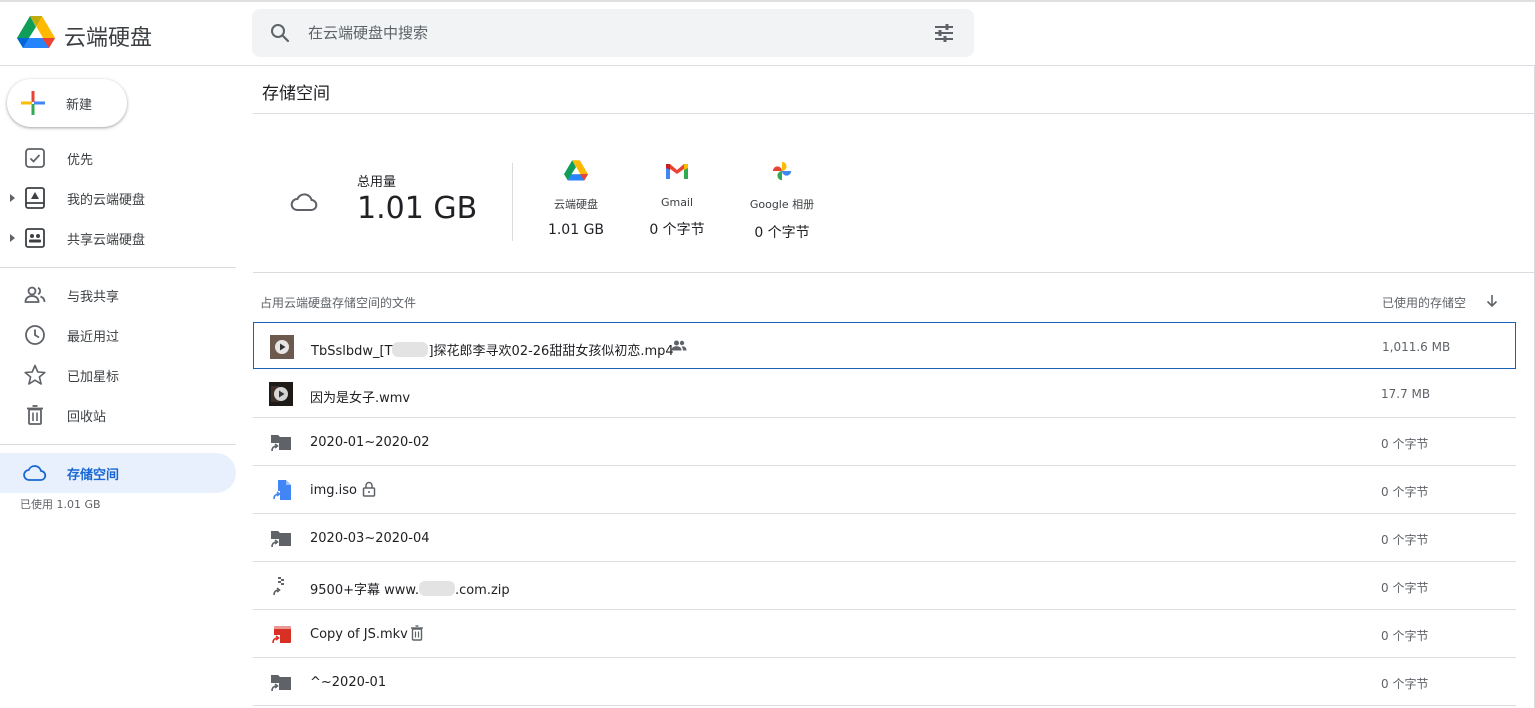 The height and width of the screenshot is (708, 1535). What do you see at coordinates (359, 634) in the screenshot?
I see `file-name: Copy of JS.mkv` at bounding box center [359, 634].